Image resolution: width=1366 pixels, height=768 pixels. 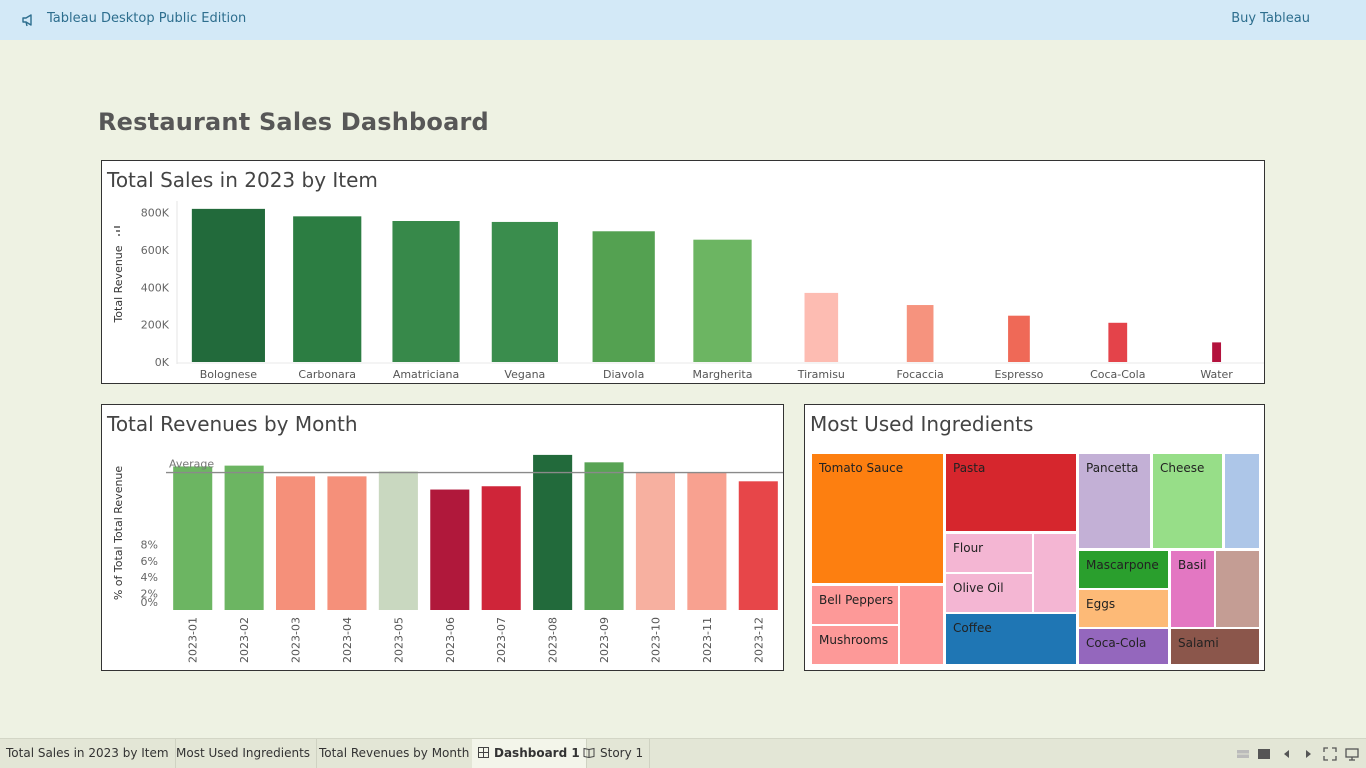 I want to click on show-filmstrip-icon, so click(x=1264, y=754).